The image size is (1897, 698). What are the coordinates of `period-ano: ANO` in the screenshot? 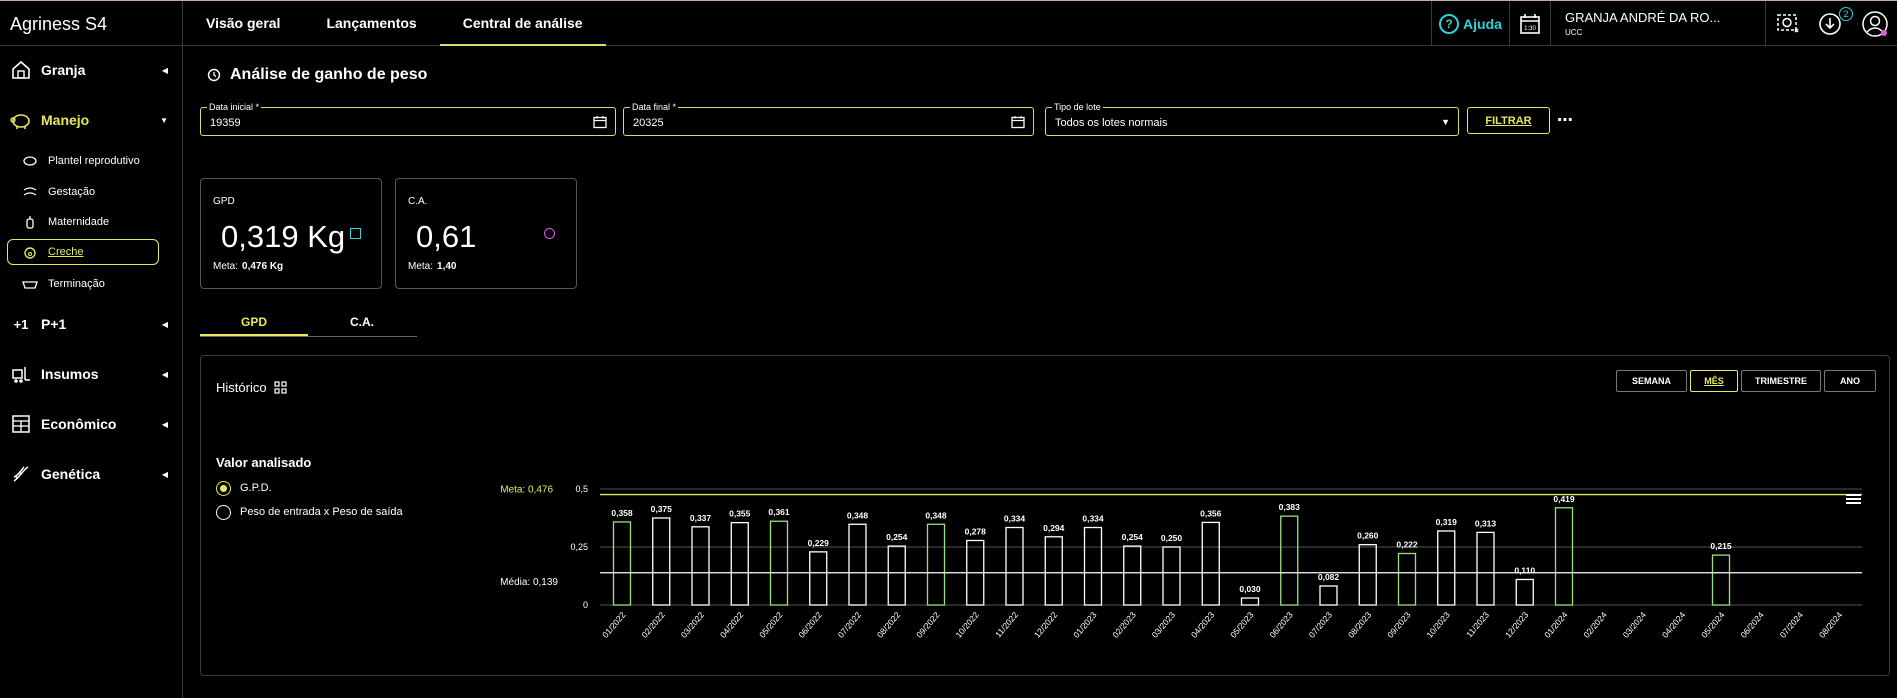 It's located at (1850, 381).